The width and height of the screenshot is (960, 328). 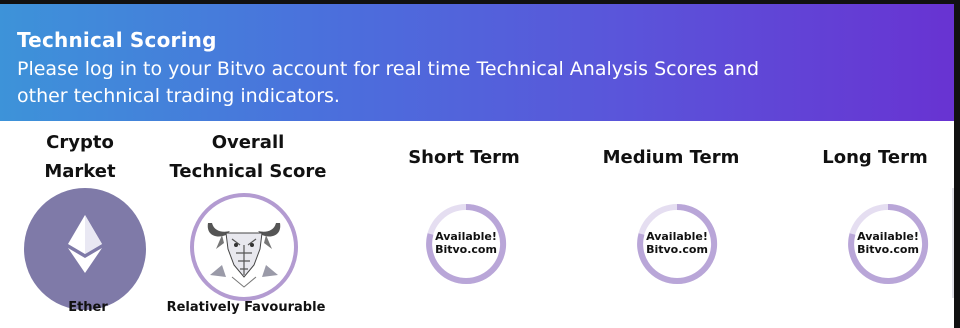 What do you see at coordinates (875, 157) in the screenshot?
I see `header-long-term: Long Term` at bounding box center [875, 157].